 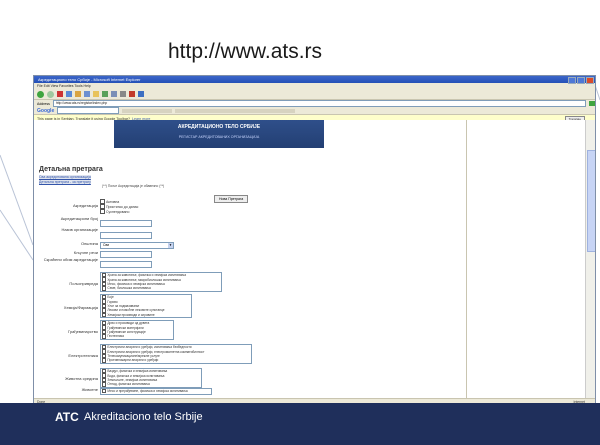 What do you see at coordinates (96, 94) in the screenshot?
I see `favorites-icon` at bounding box center [96, 94].